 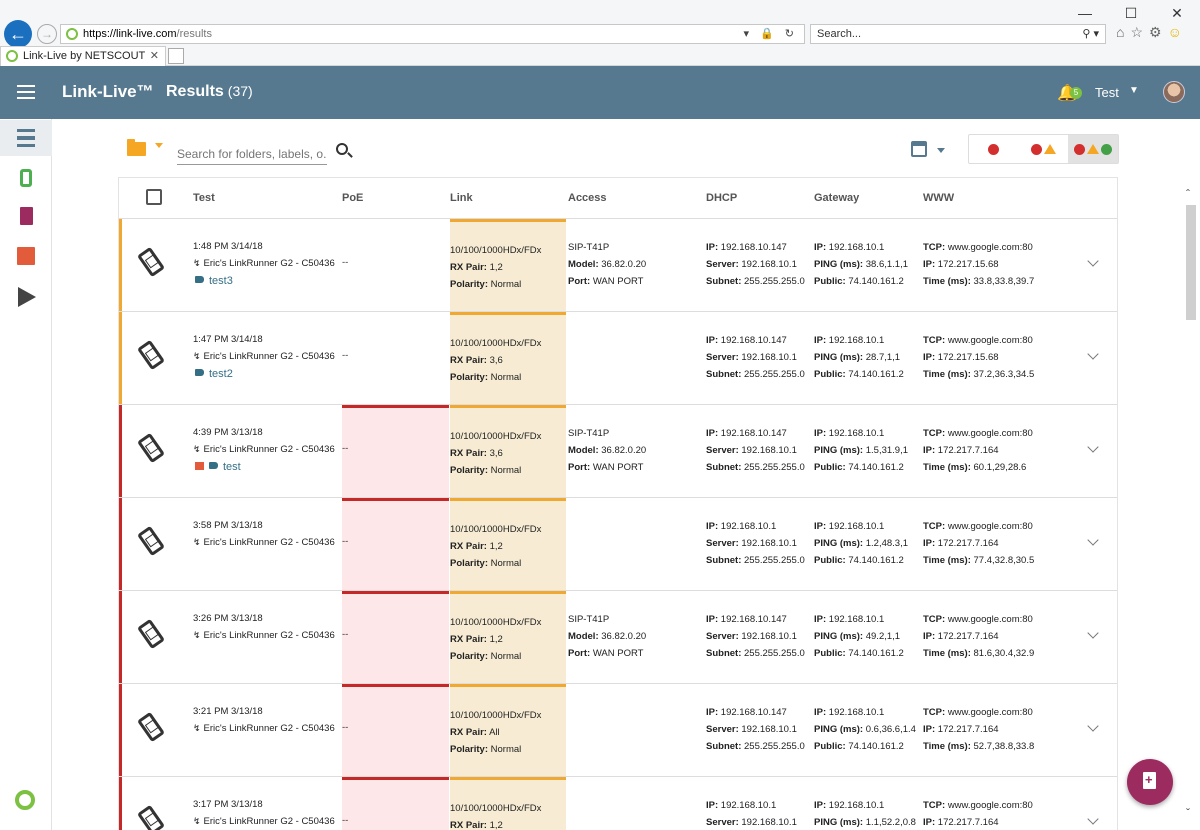 I want to click on nav-reports, so click(x=26, y=216).